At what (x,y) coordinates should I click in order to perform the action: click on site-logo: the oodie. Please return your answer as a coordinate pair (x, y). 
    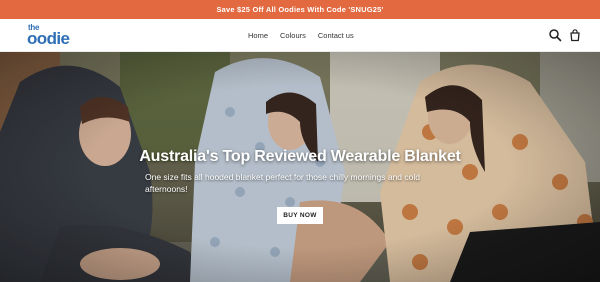
    Looking at the image, I should click on (50, 36).